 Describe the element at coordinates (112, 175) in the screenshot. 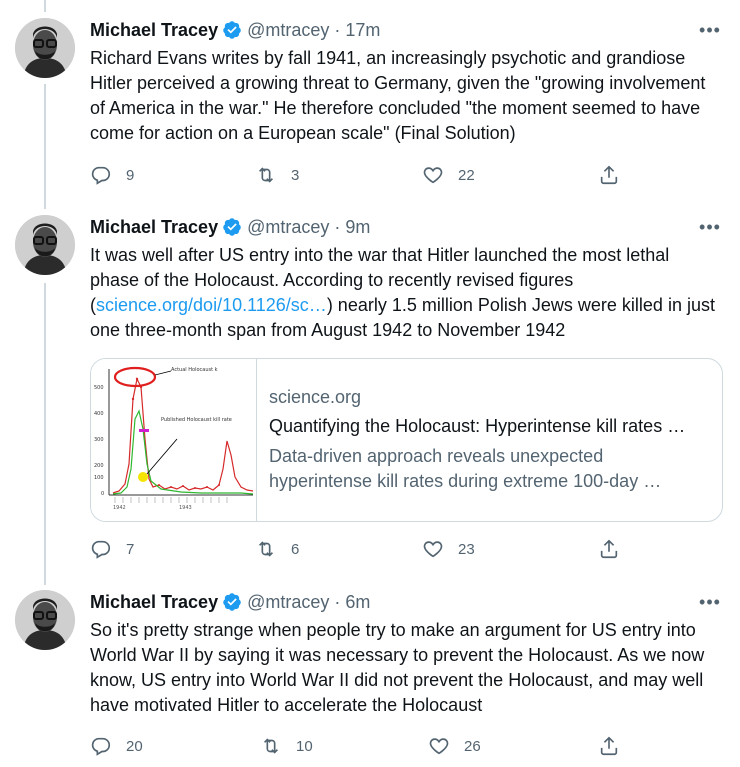

I see `reply-button: 9` at that location.